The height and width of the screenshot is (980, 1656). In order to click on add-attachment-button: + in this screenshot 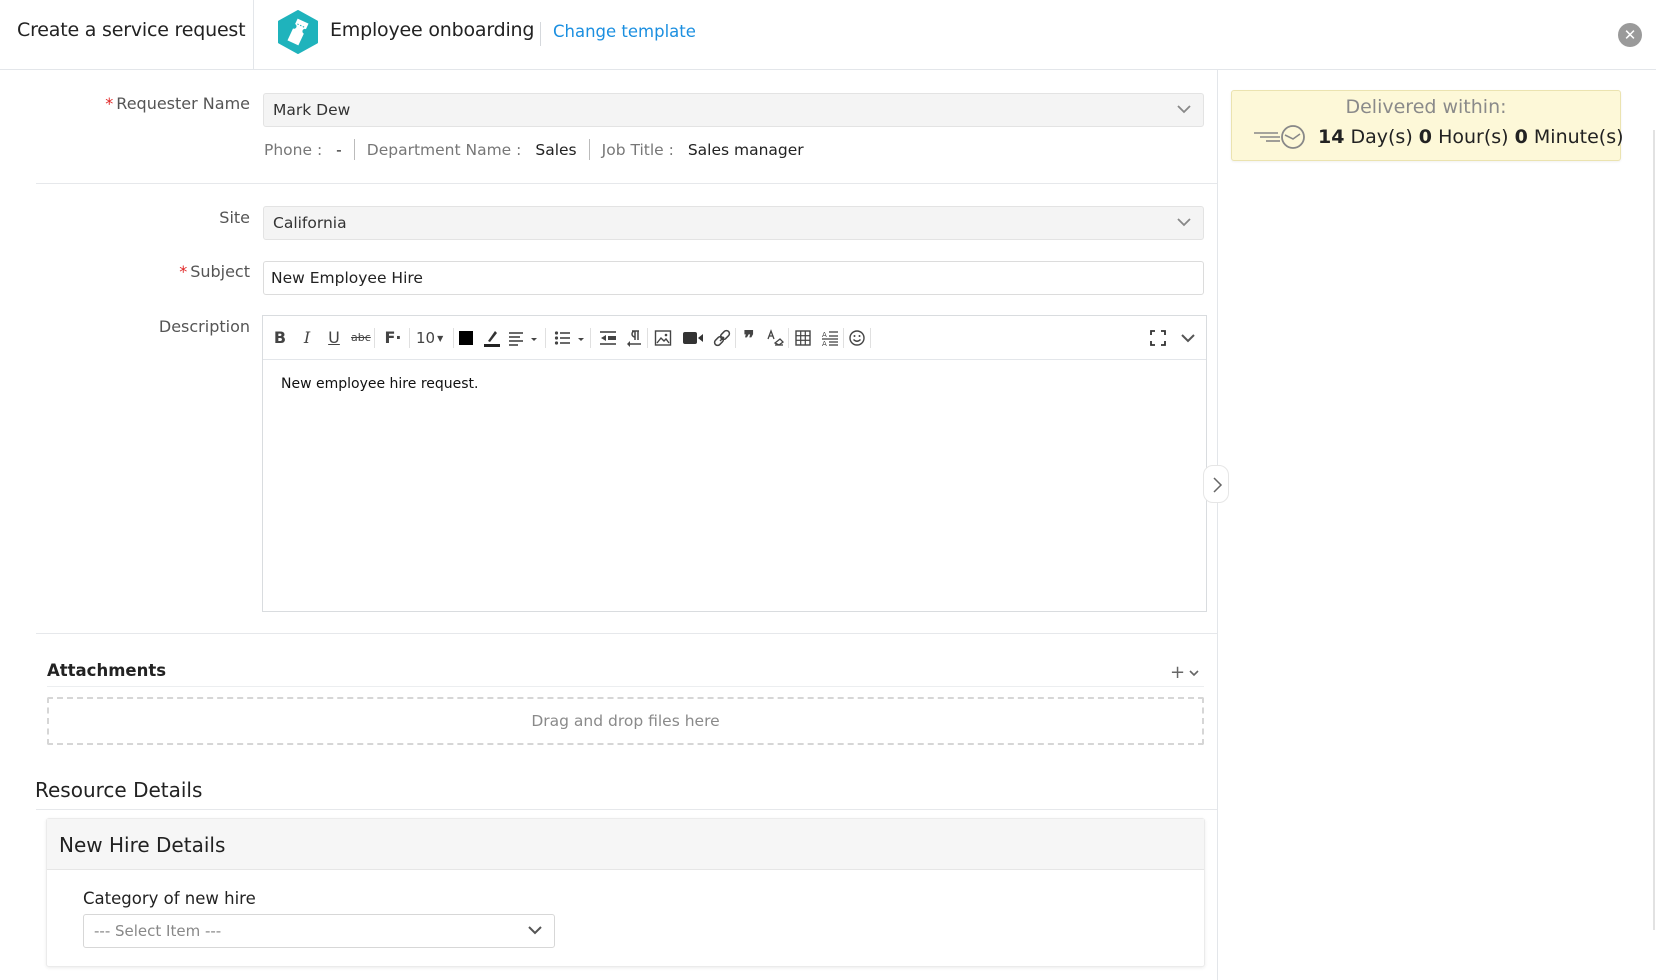, I will do `click(1184, 672)`.